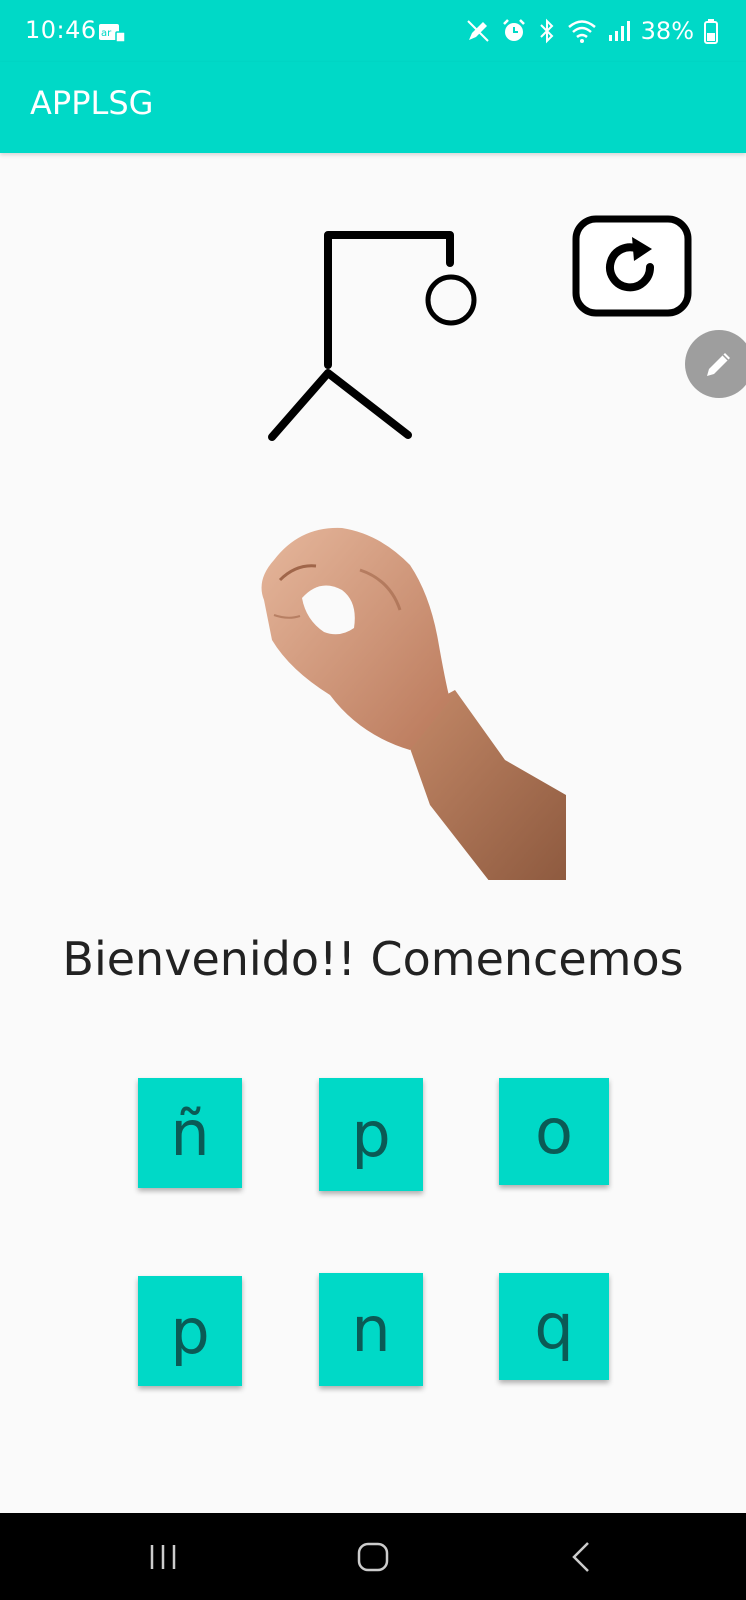 This screenshot has height=1600, width=746. I want to click on home-icon, so click(373, 1557).